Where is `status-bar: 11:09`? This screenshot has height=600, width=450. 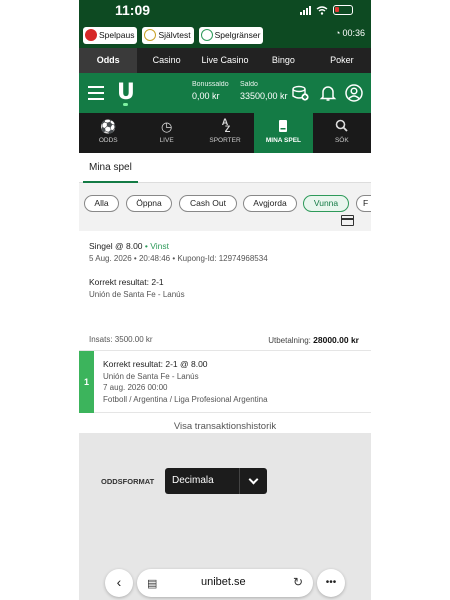 status-bar: 11:09 is located at coordinates (225, 11).